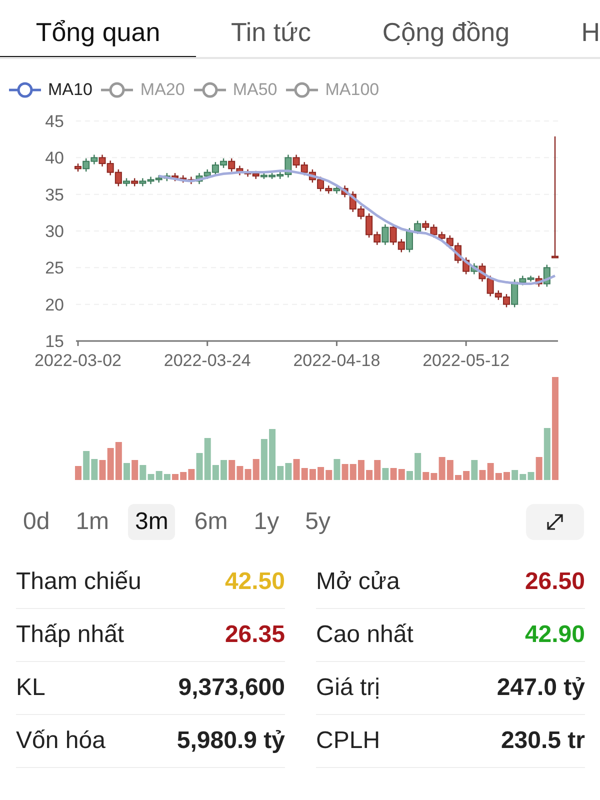 Image resolution: width=600 pixels, height=800 pixels. I want to click on stat-value: 42.50, so click(254, 582).